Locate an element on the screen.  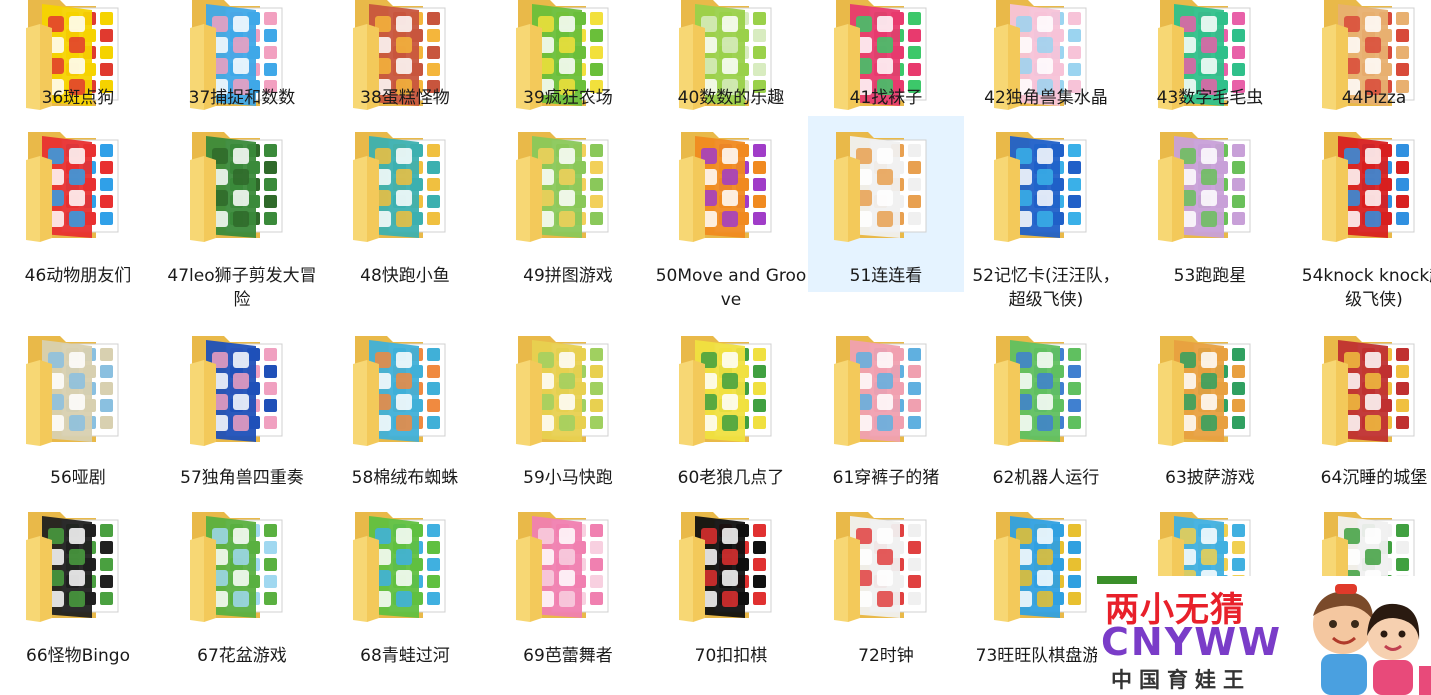
folder-item: 38蛋糕怪物 is located at coordinates (405, 56).